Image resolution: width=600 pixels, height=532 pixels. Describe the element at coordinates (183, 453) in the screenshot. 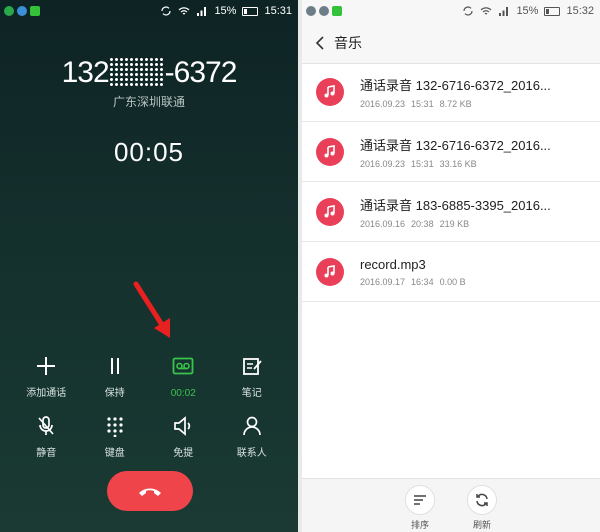

I see `speaker-label: 免提` at that location.